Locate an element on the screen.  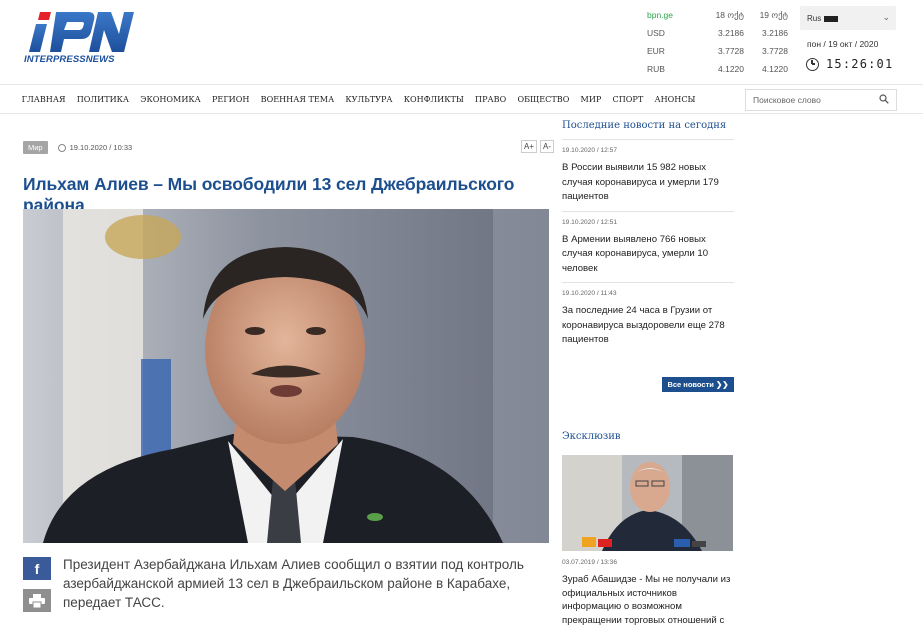
article-datetime: 19.10.2020 / 10:33 is located at coordinates (101, 147).